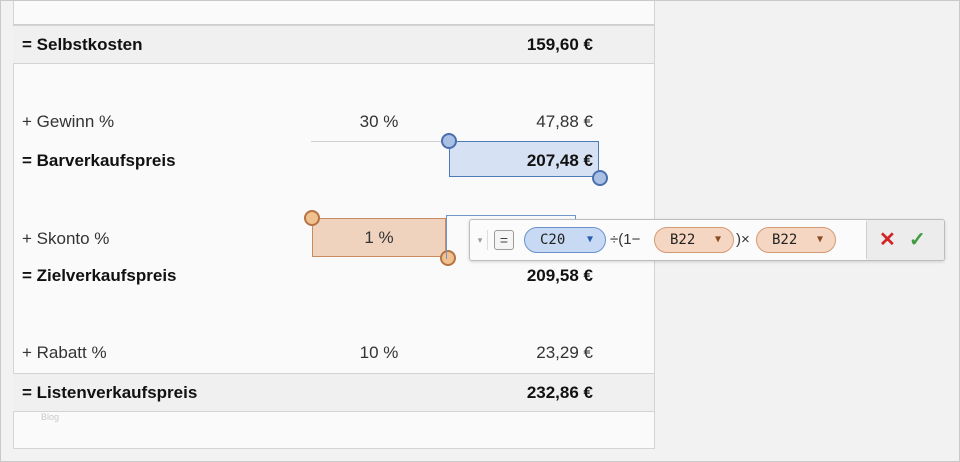 The height and width of the screenshot is (462, 960). What do you see at coordinates (480, 240) in the screenshot?
I see `drag-handle-icon: ▾` at bounding box center [480, 240].